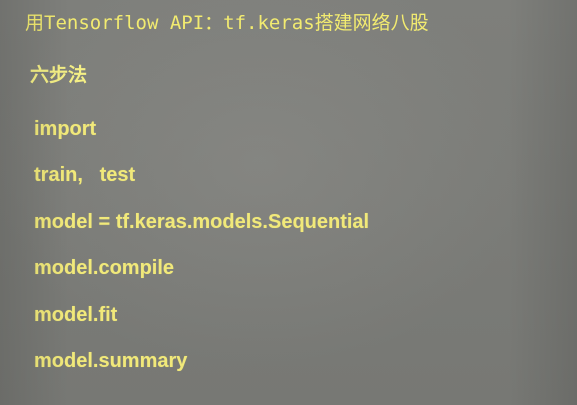 The height and width of the screenshot is (405, 577). What do you see at coordinates (59, 75) in the screenshot?
I see `slide-subtitle: 六步法` at bounding box center [59, 75].